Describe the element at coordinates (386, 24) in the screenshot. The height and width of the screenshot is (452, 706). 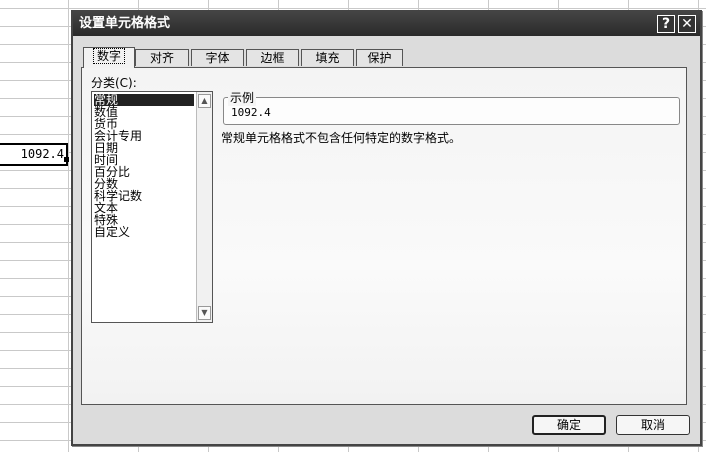
I see `dialog-titlebar: 设置单元格格式` at that location.